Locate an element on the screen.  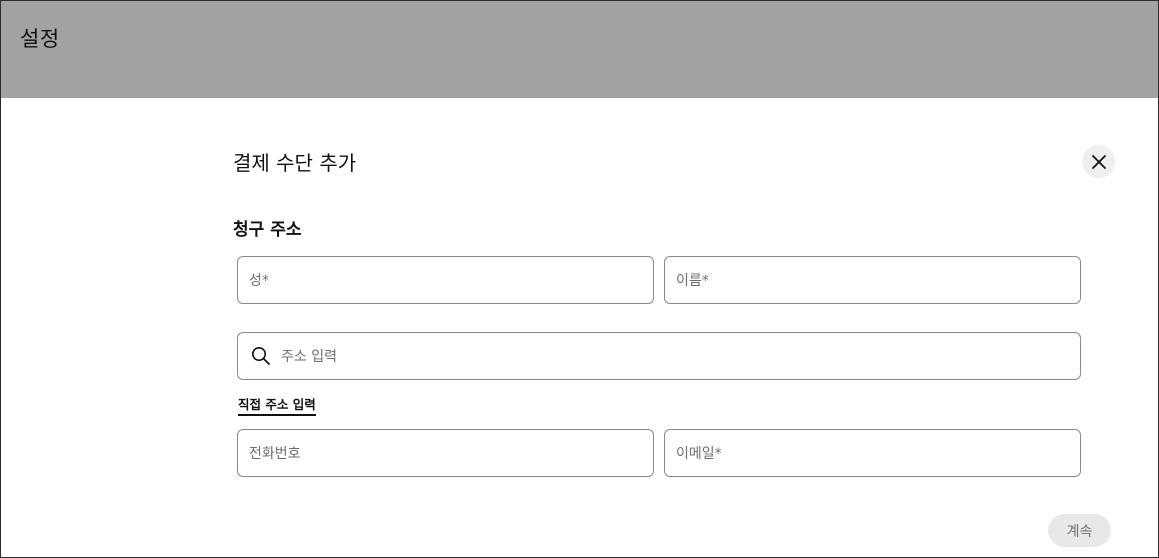
first-name-placeholder: 이름* is located at coordinates (692, 281).